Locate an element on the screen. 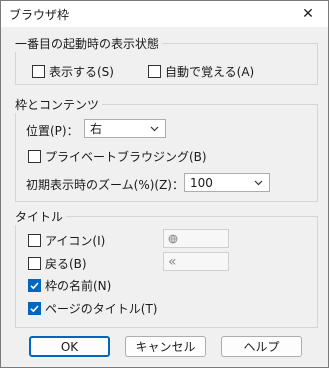  page-title-checkbox: ページのタイトル(T) is located at coordinates (92, 308).